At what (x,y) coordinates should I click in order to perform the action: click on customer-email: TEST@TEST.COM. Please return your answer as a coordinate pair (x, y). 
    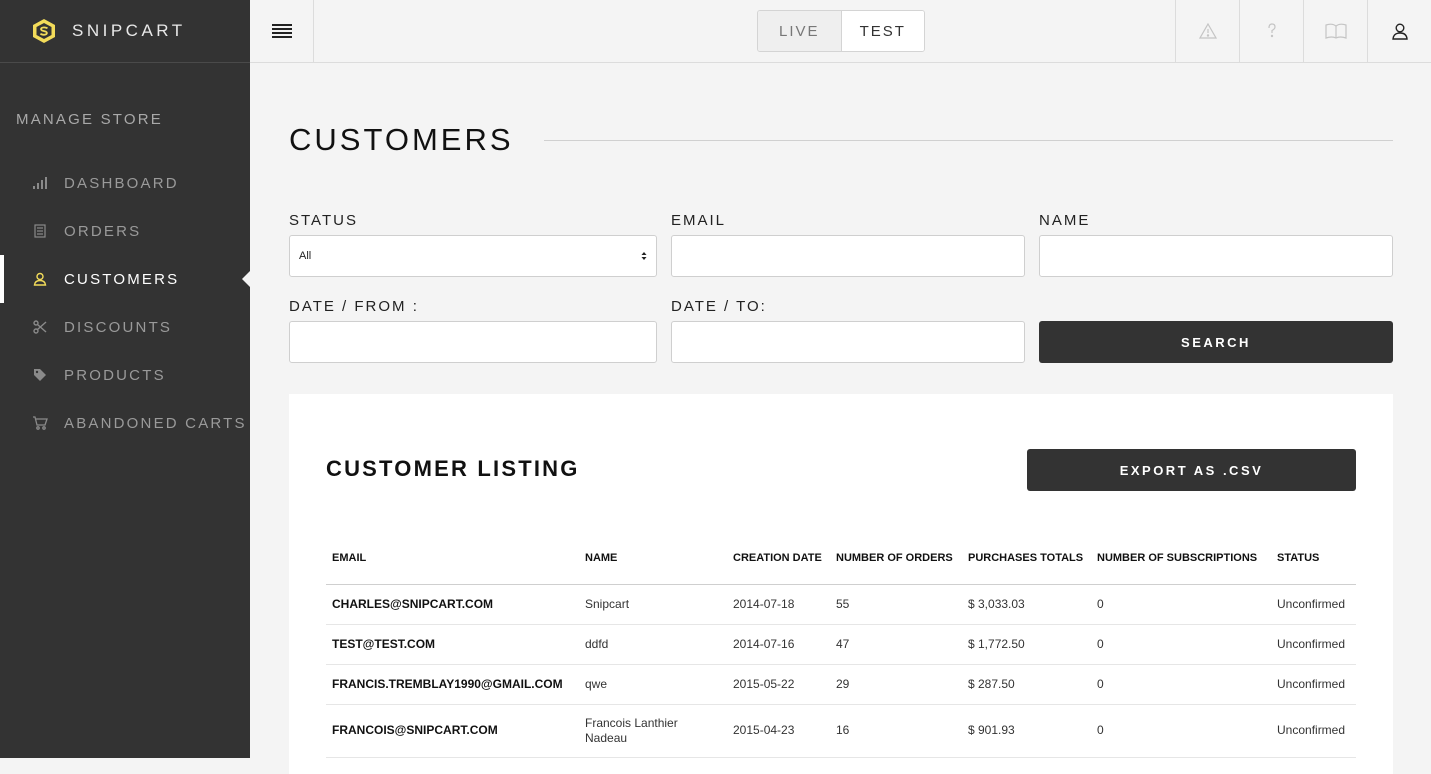
    Looking at the image, I should click on (452, 644).